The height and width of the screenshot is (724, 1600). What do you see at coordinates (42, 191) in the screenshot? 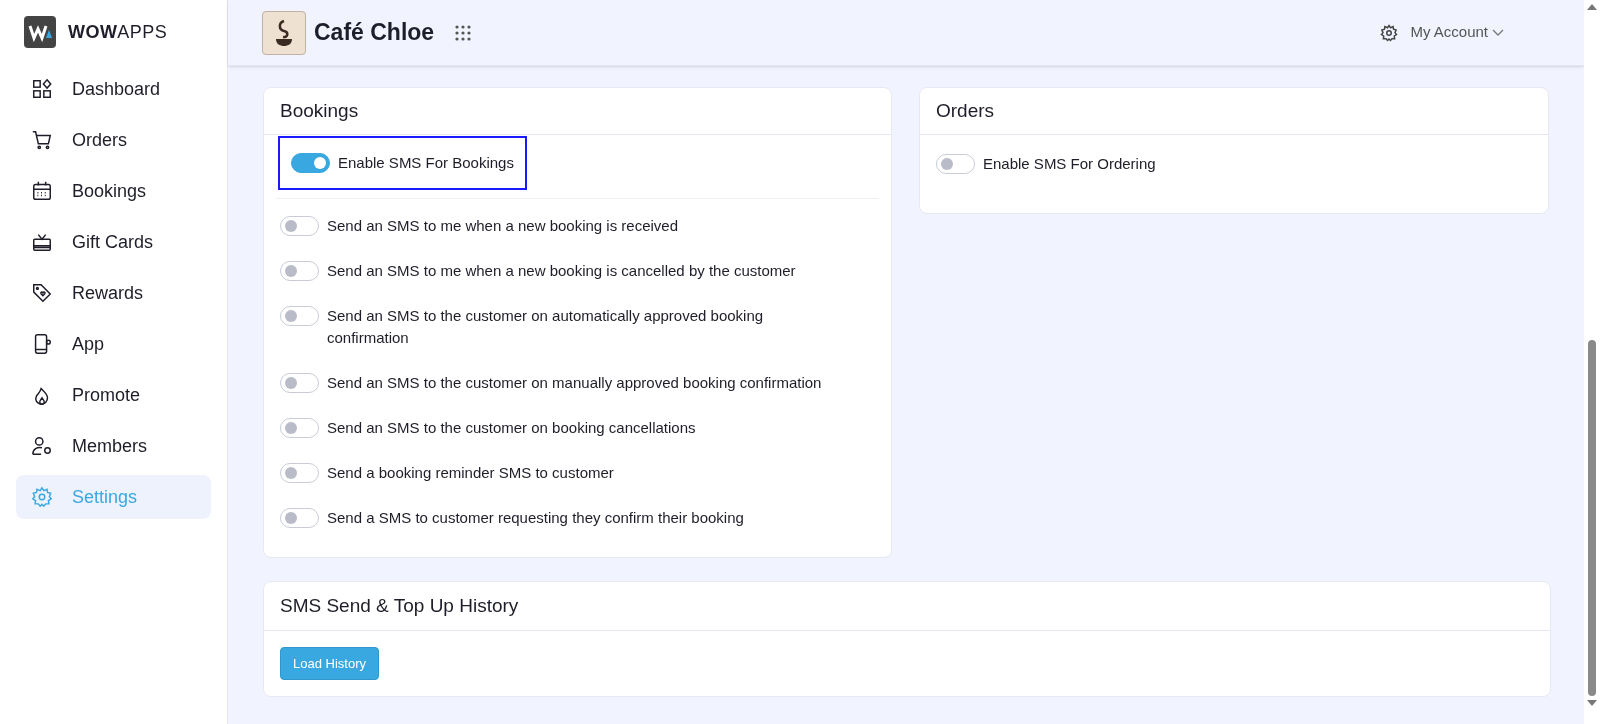
I see `calendar-icon` at bounding box center [42, 191].